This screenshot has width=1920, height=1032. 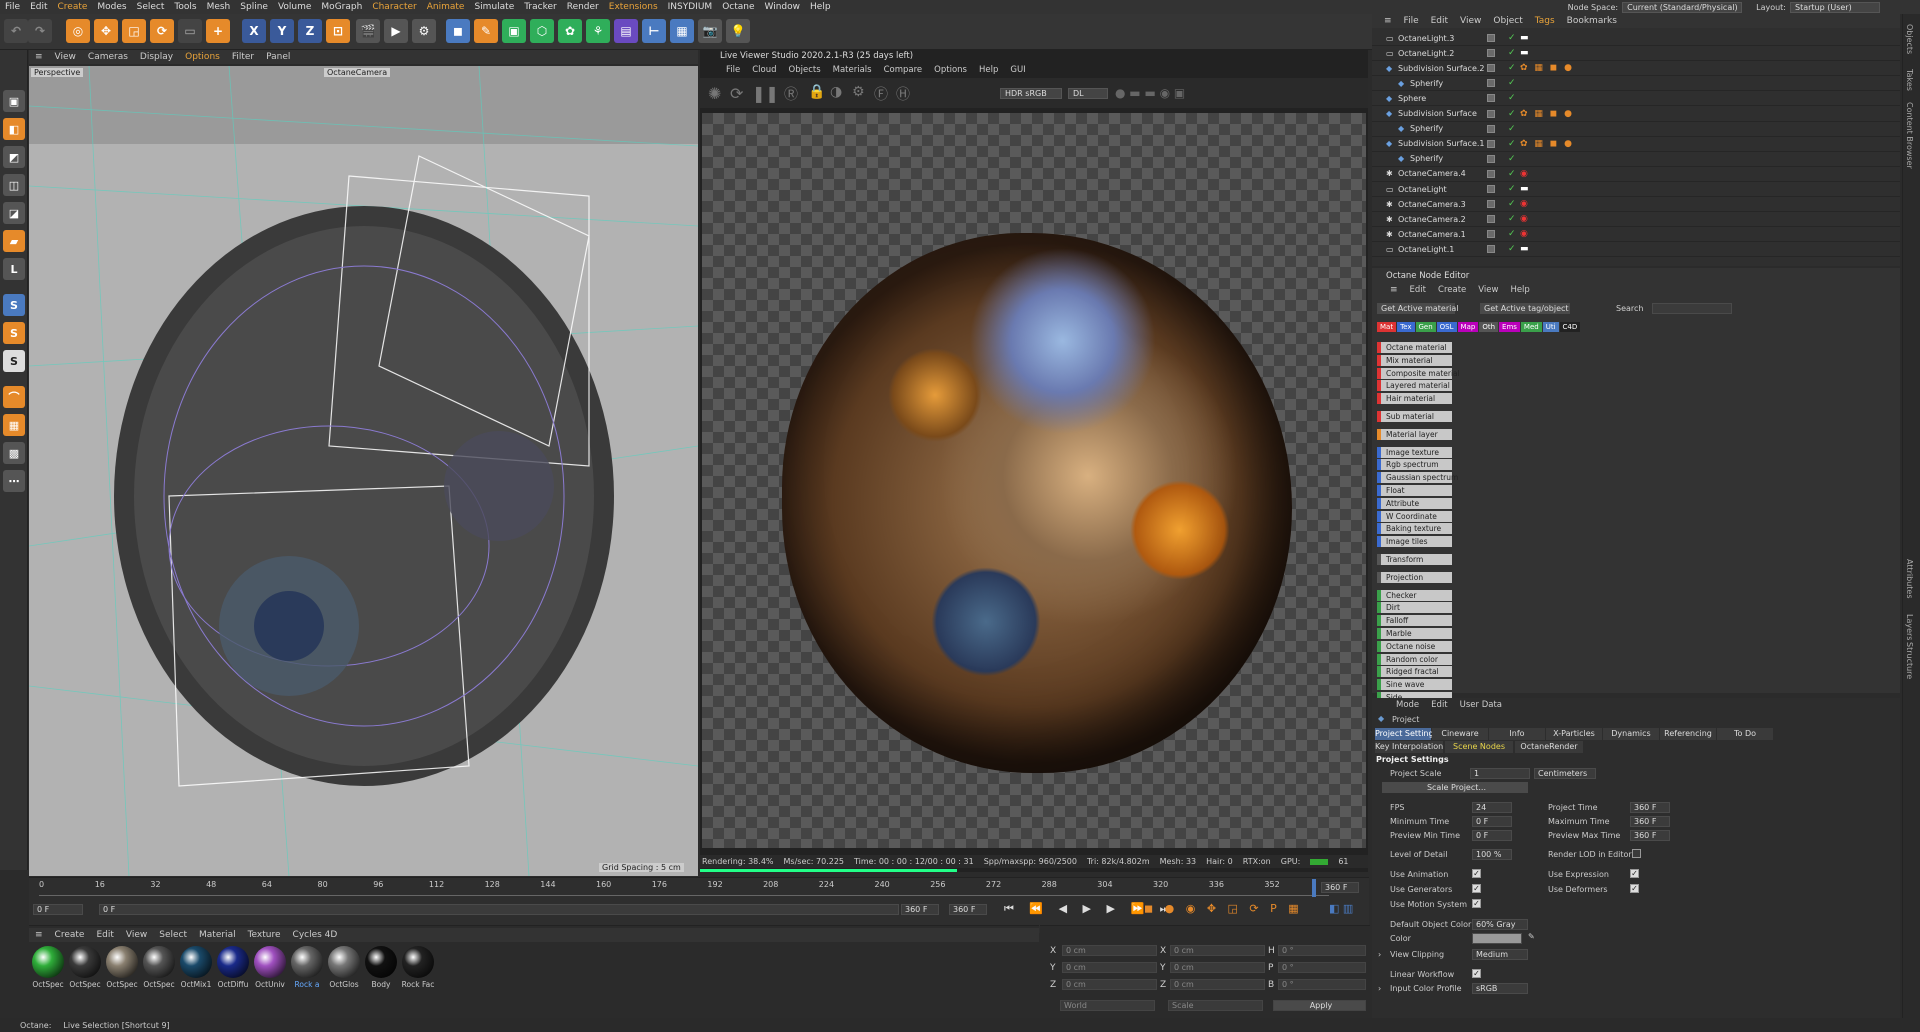 I want to click on object-name: OctaneLight, so click(x=1422, y=189).